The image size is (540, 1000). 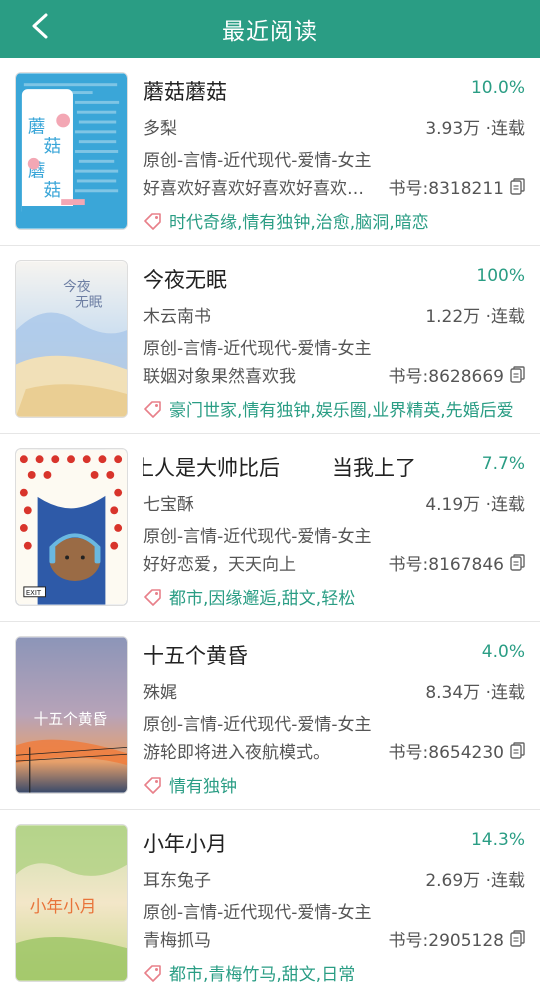 I want to click on book-cover: EXIT, so click(x=71, y=527).